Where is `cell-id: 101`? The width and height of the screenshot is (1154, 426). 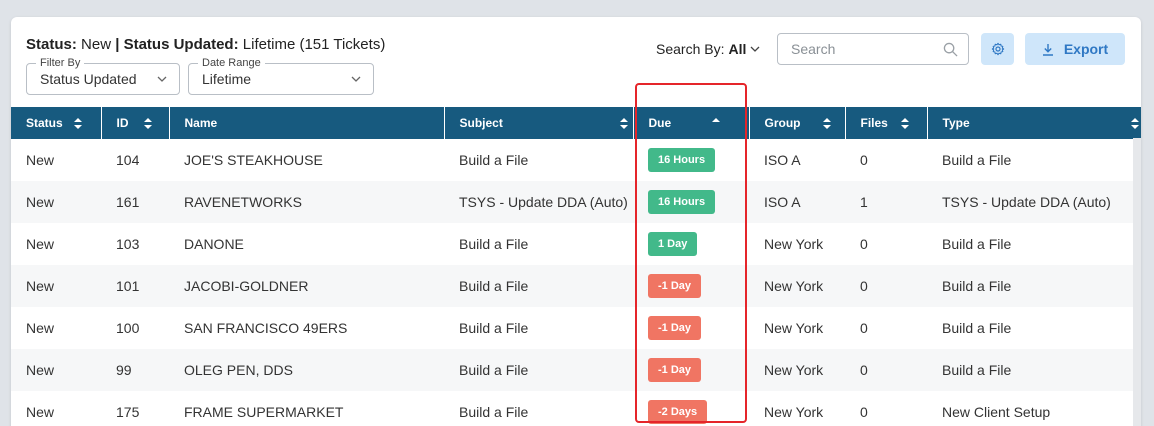 cell-id: 101 is located at coordinates (128, 286).